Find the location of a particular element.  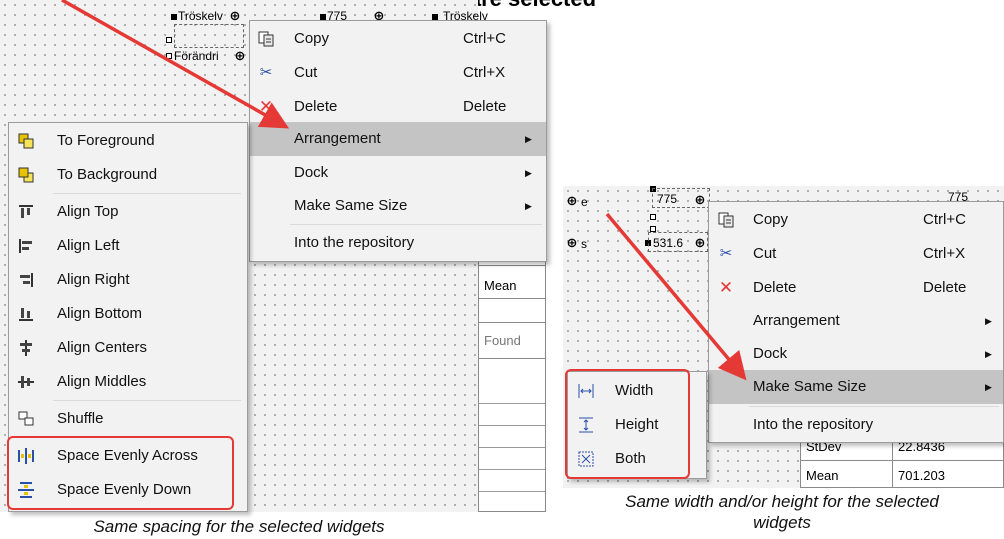

menu-item-label: To Background is located at coordinates (107, 174).